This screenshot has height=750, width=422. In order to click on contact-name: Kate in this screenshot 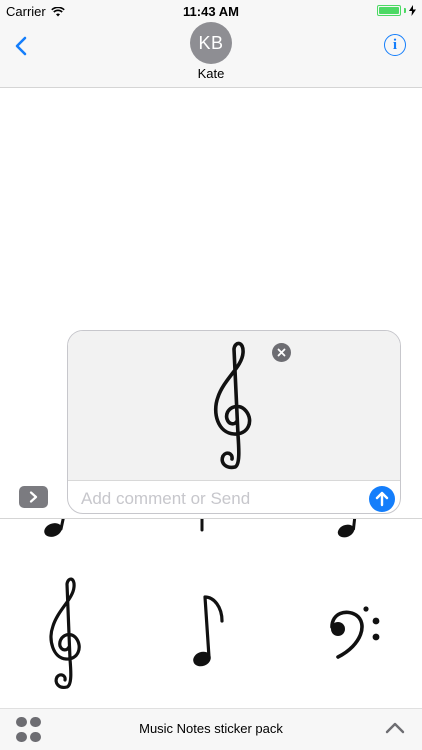, I will do `click(211, 73)`.